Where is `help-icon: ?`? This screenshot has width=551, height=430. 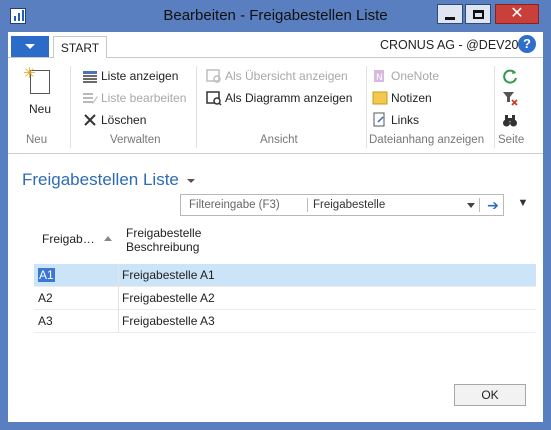
help-icon: ? is located at coordinates (527, 44).